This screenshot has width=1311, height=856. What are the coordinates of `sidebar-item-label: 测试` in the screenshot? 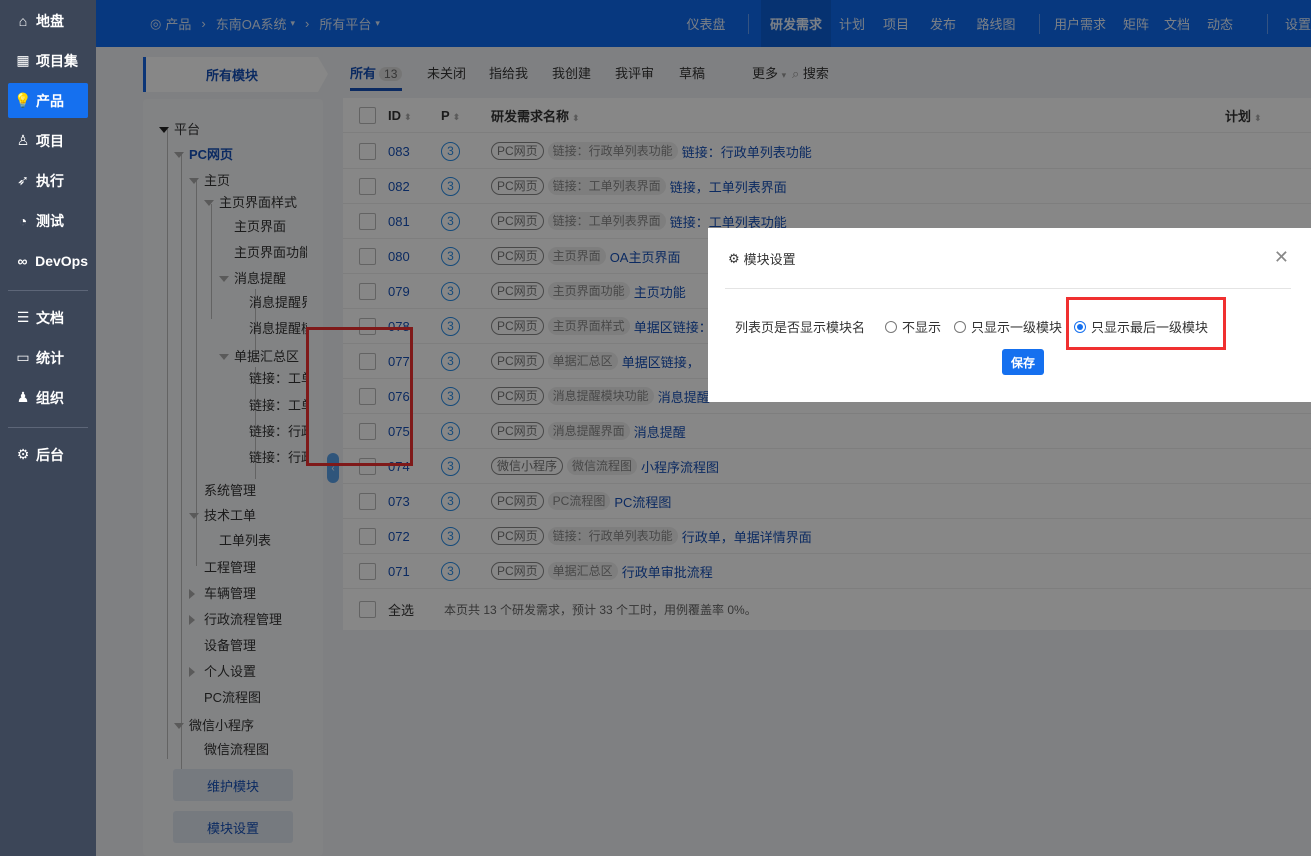 It's located at (50, 220).